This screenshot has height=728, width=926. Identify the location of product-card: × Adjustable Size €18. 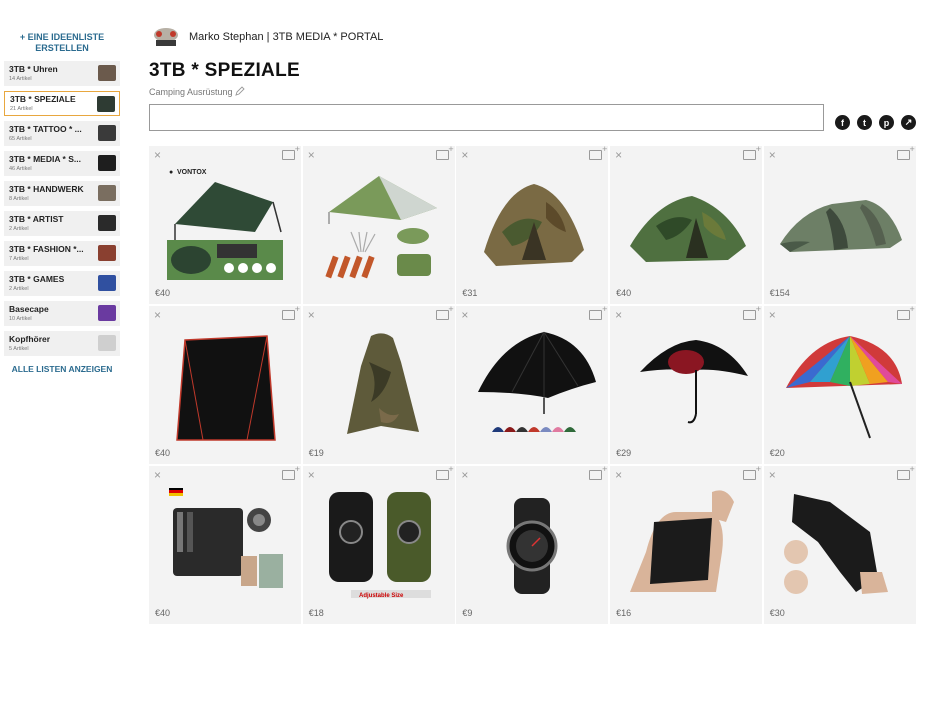
(378, 545).